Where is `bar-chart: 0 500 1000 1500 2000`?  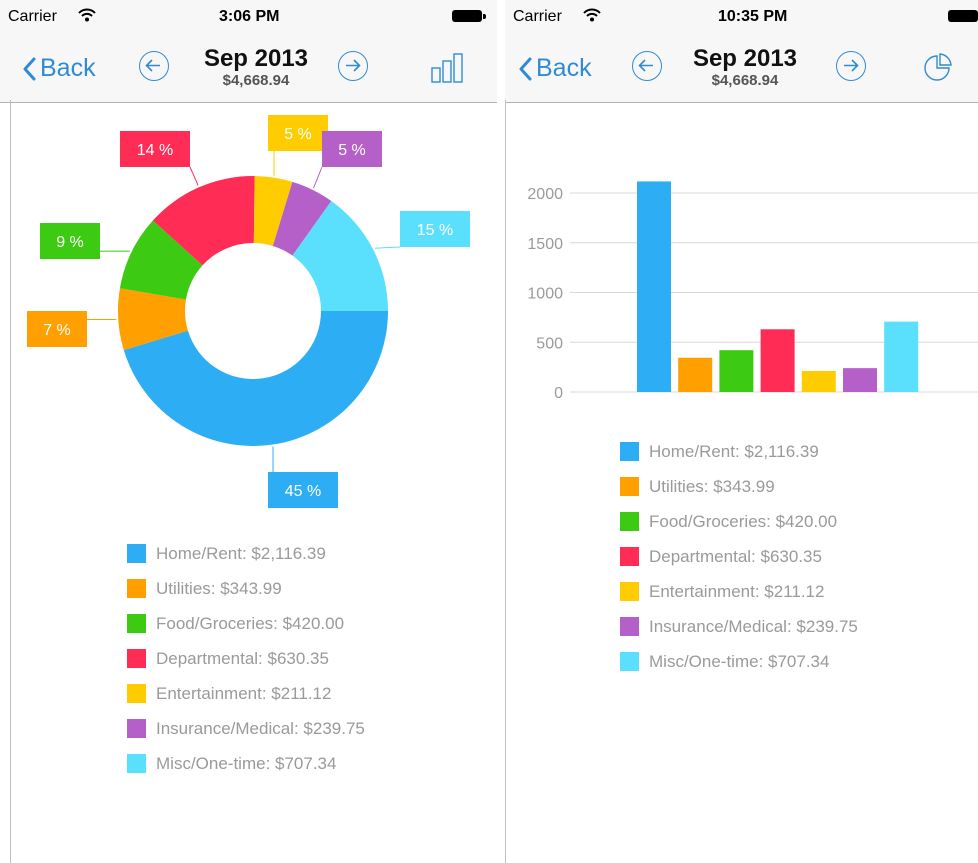
bar-chart: 0 500 1000 1500 2000 is located at coordinates (752, 291).